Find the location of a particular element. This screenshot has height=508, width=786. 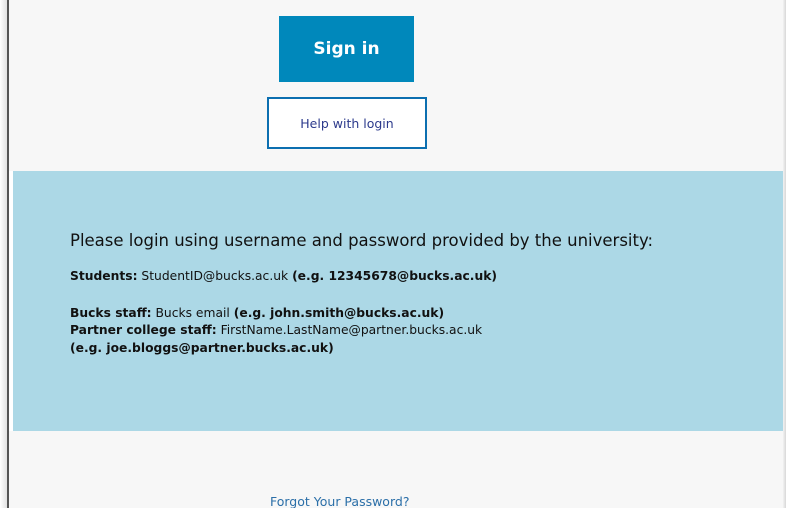

students-label: Students: is located at coordinates (104, 276).